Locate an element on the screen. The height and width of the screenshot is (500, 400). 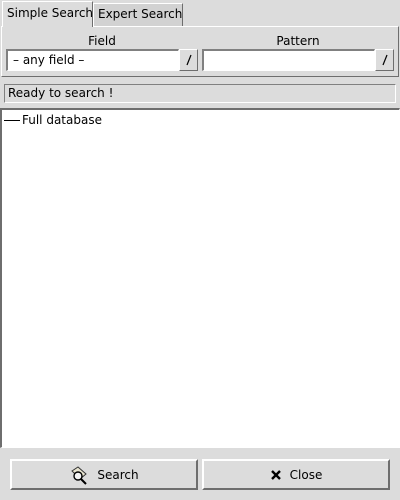
tab-expert-search: Expert Search is located at coordinates (138, 14).